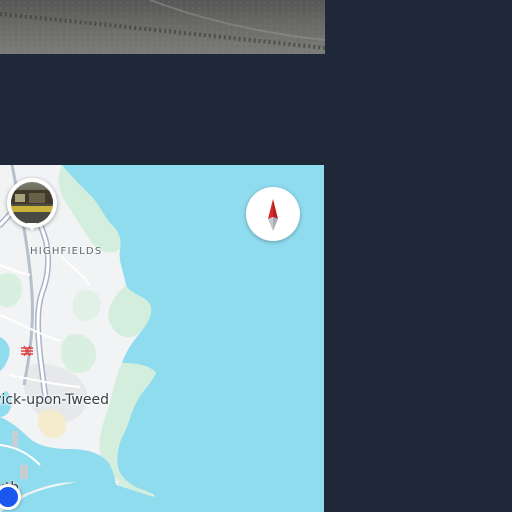 This screenshot has width=512, height=512. I want to click on photo-pin-icon, so click(32, 205).